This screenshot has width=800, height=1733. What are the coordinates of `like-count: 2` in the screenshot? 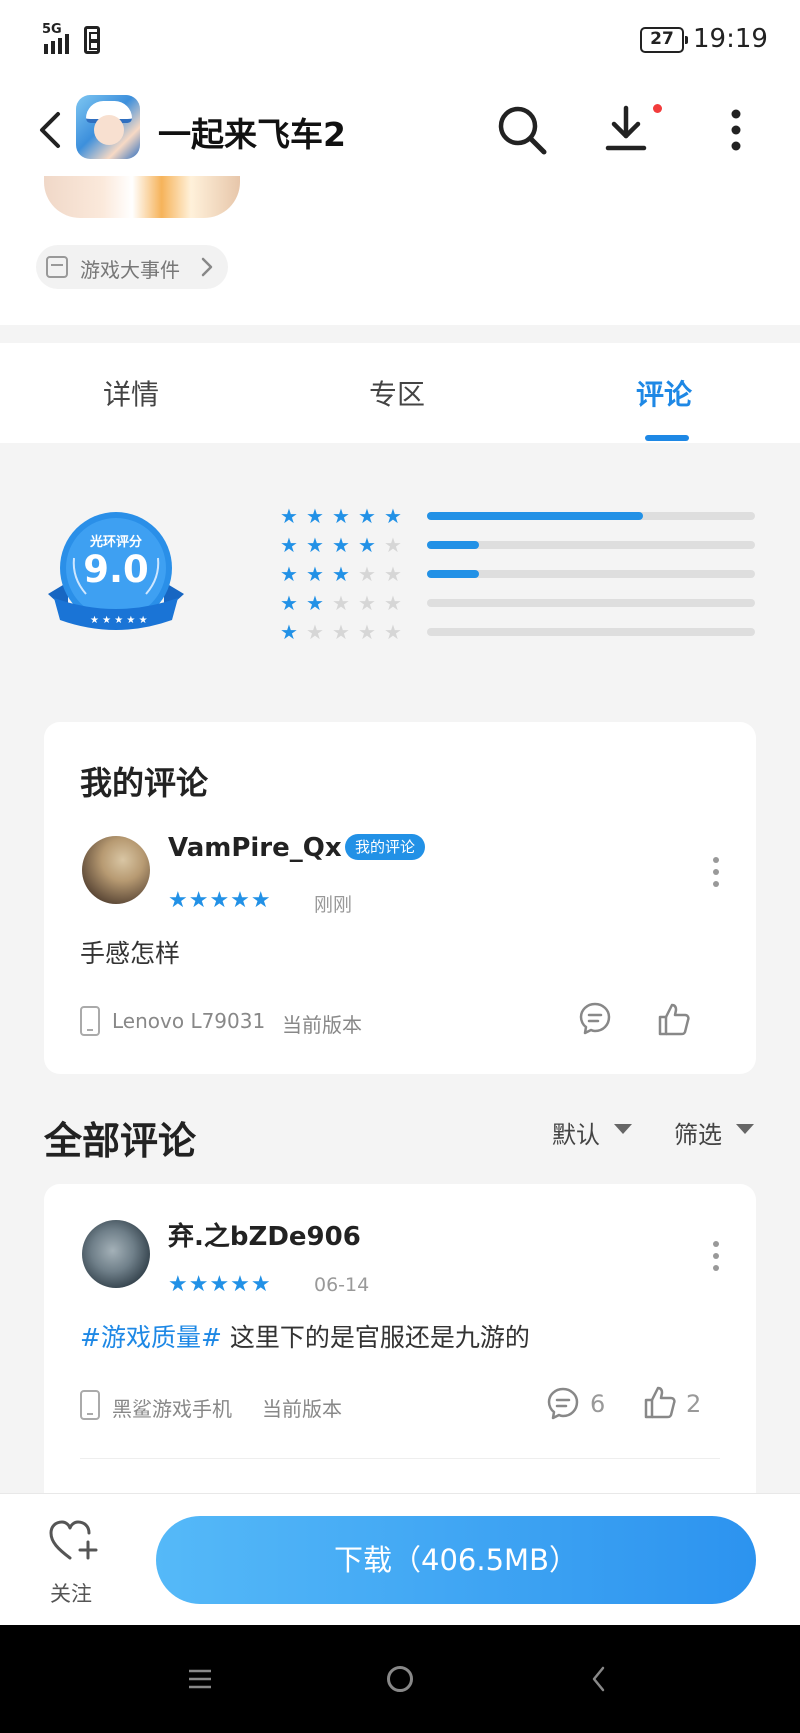 It's located at (694, 1404).